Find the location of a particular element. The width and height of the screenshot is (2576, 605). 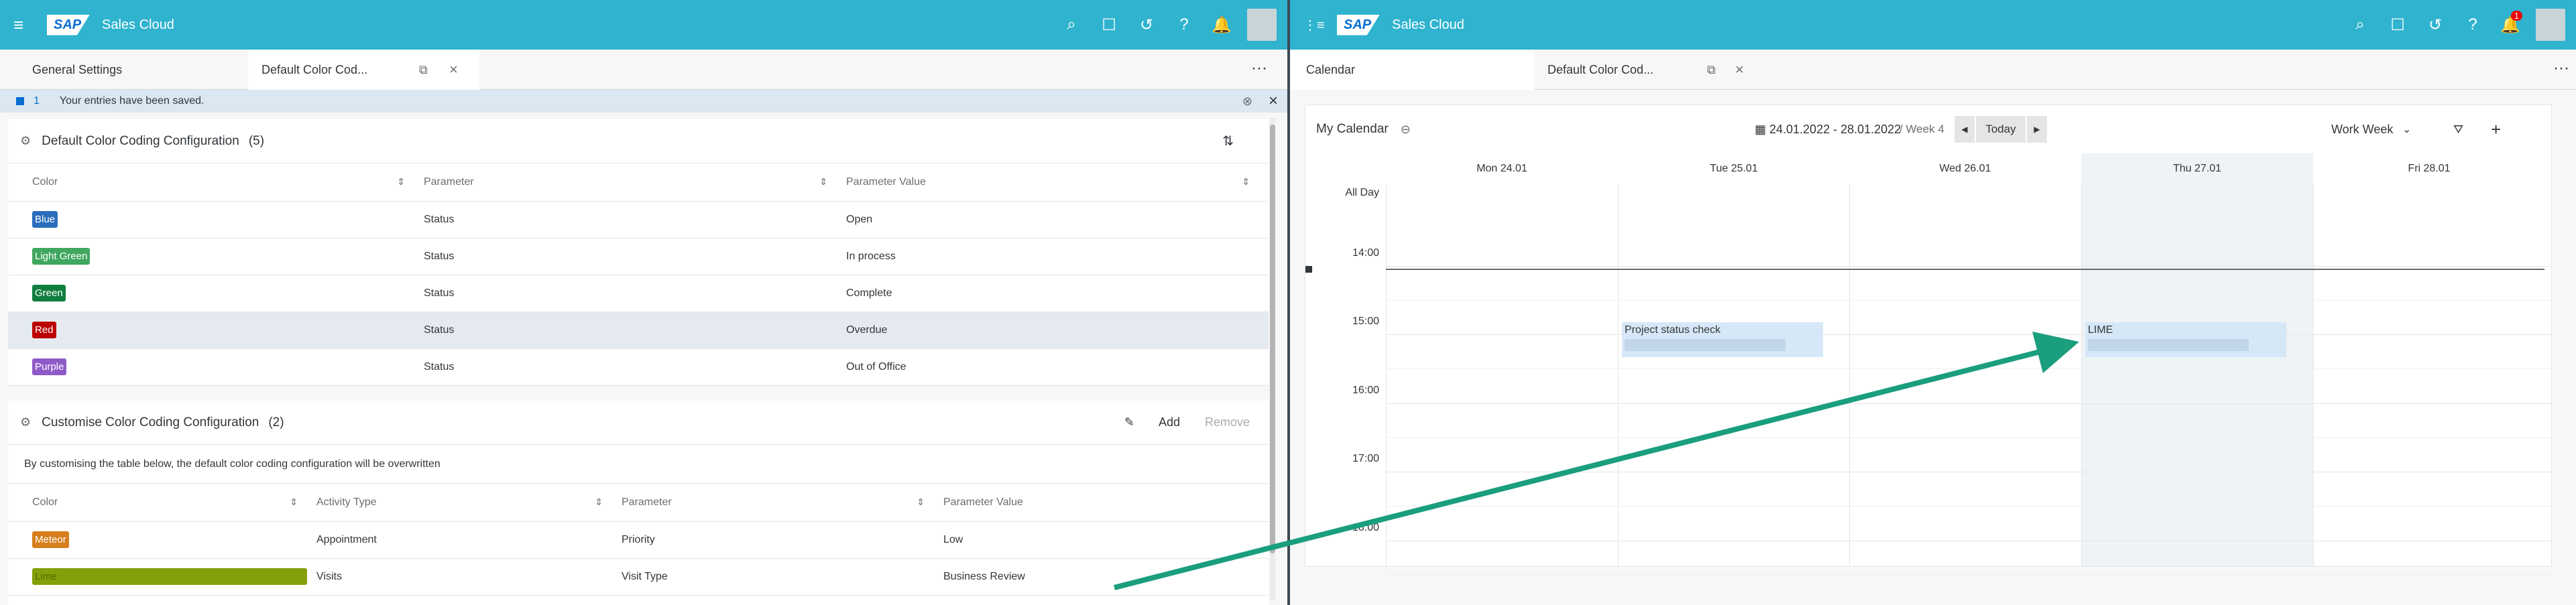

appointment: Project status check is located at coordinates (1722, 339).